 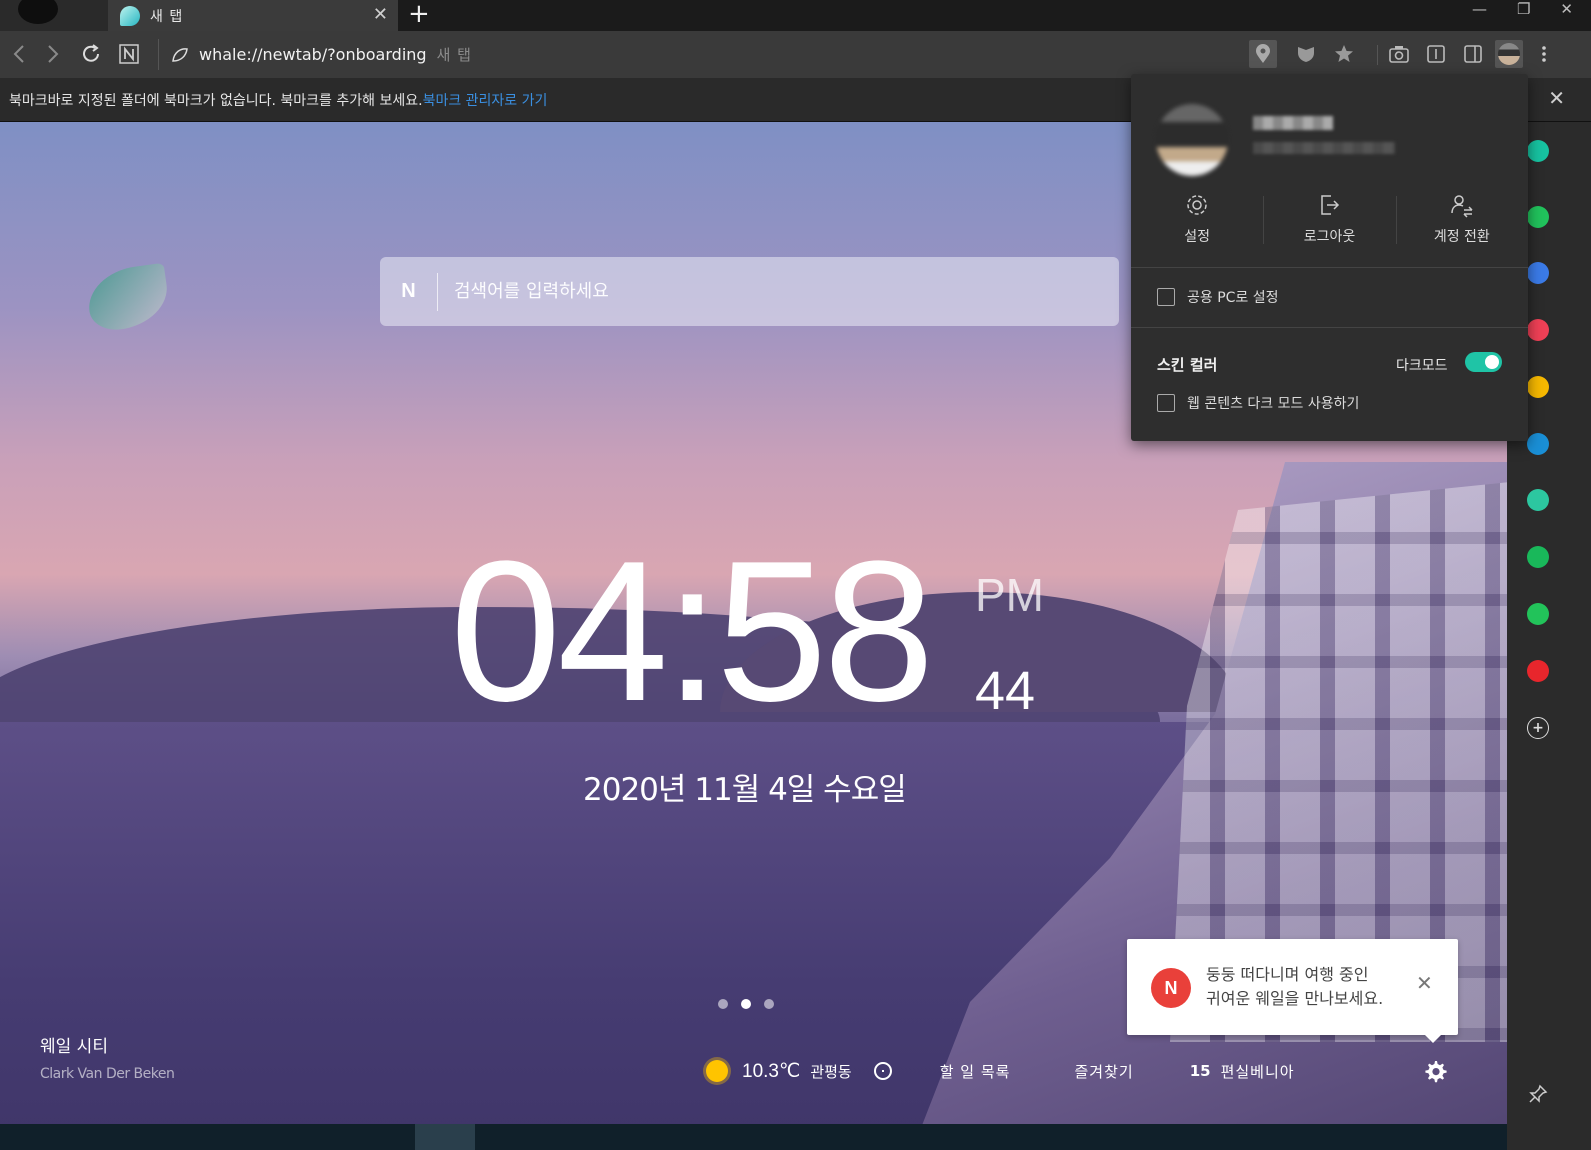 What do you see at coordinates (1538, 330) in the screenshot?
I see `pocket-app-icon` at bounding box center [1538, 330].